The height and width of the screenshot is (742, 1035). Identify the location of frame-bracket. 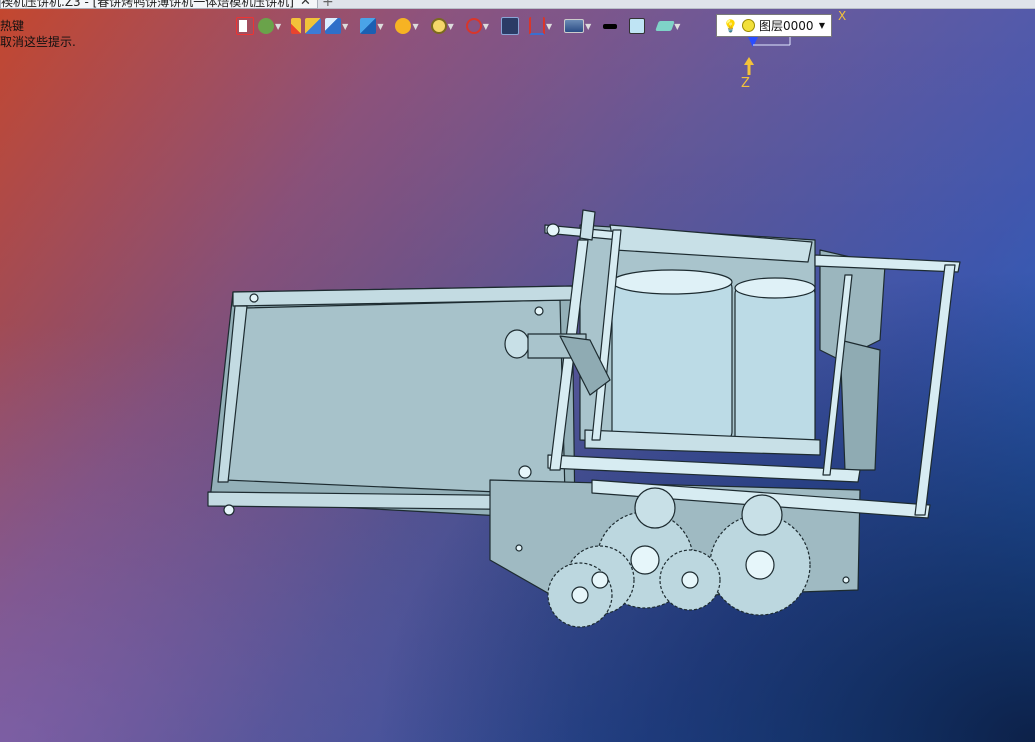
(587, 225).